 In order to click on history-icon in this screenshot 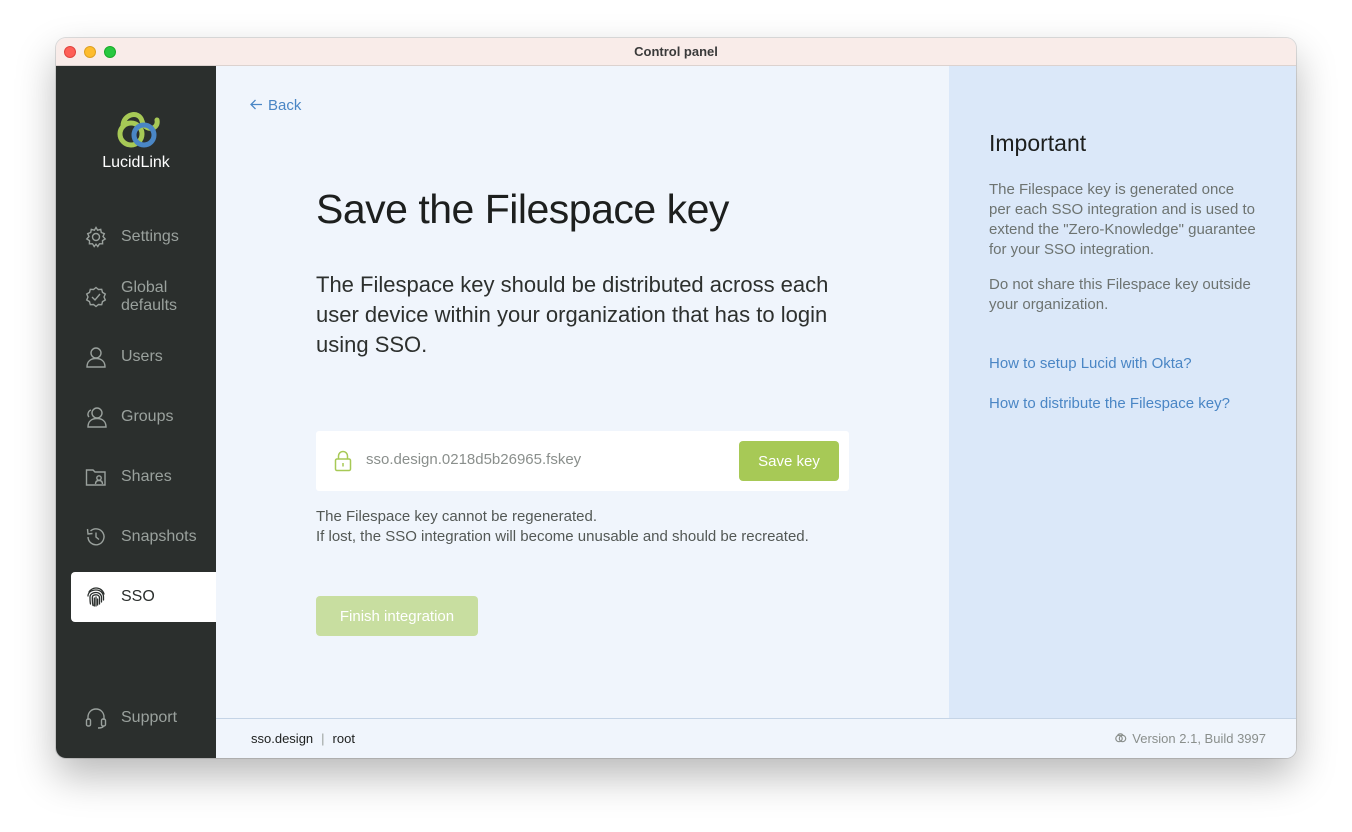, I will do `click(96, 537)`.